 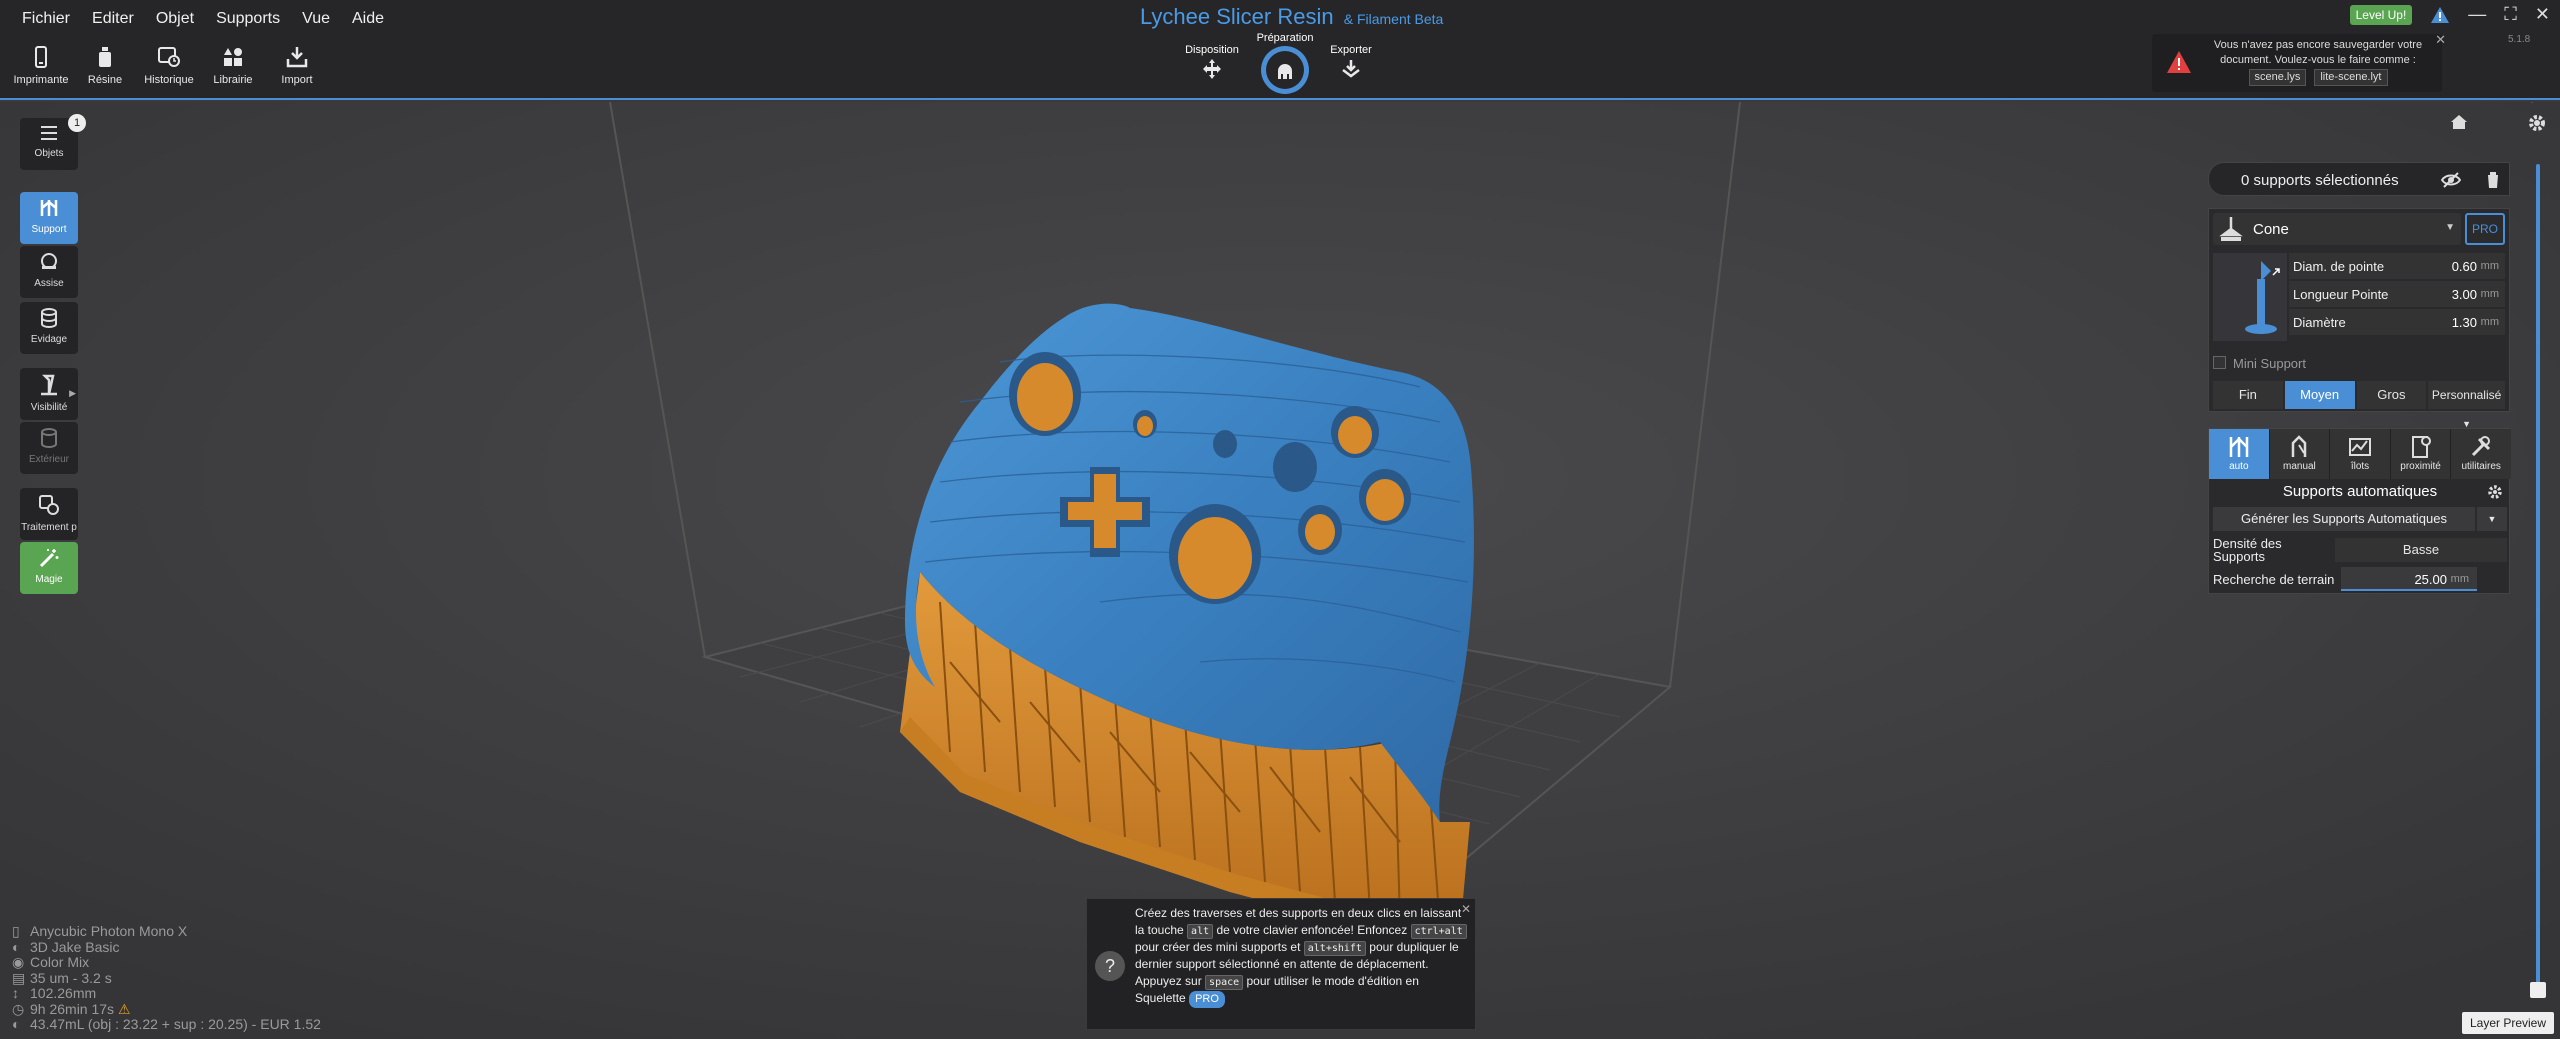 I want to click on menu-vue: Vue, so click(x=319, y=19).